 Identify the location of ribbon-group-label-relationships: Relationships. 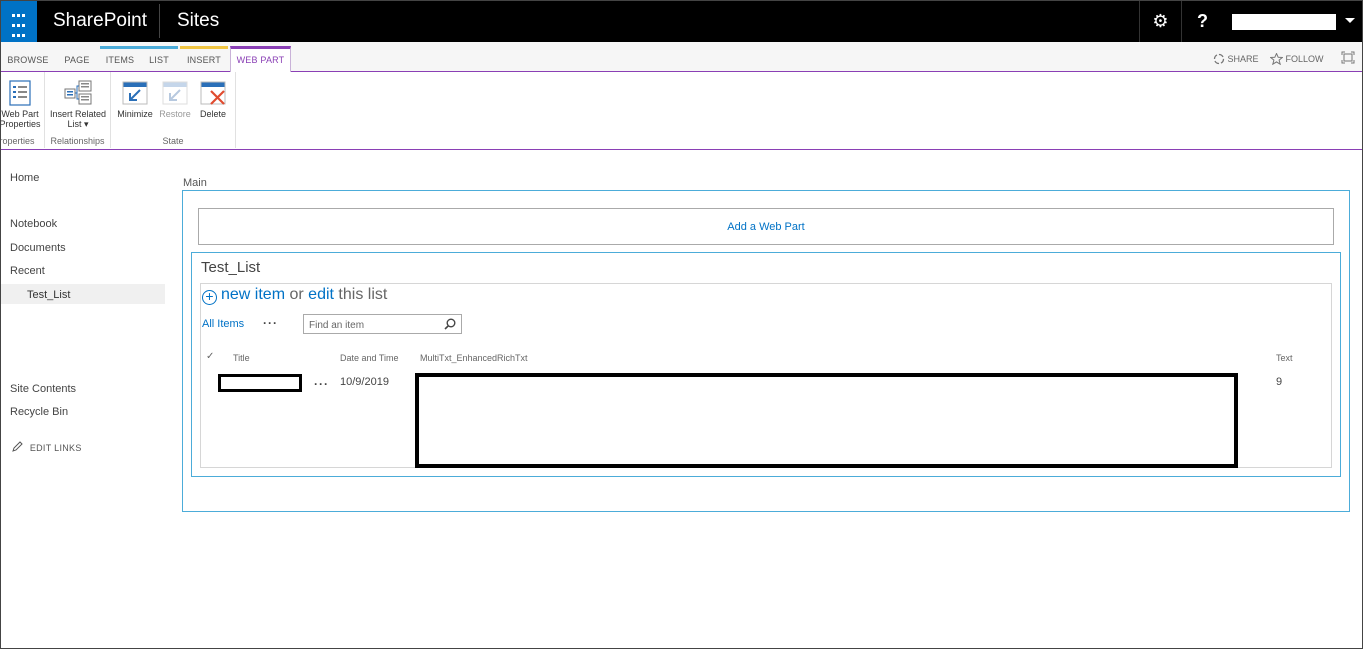
(77, 141).